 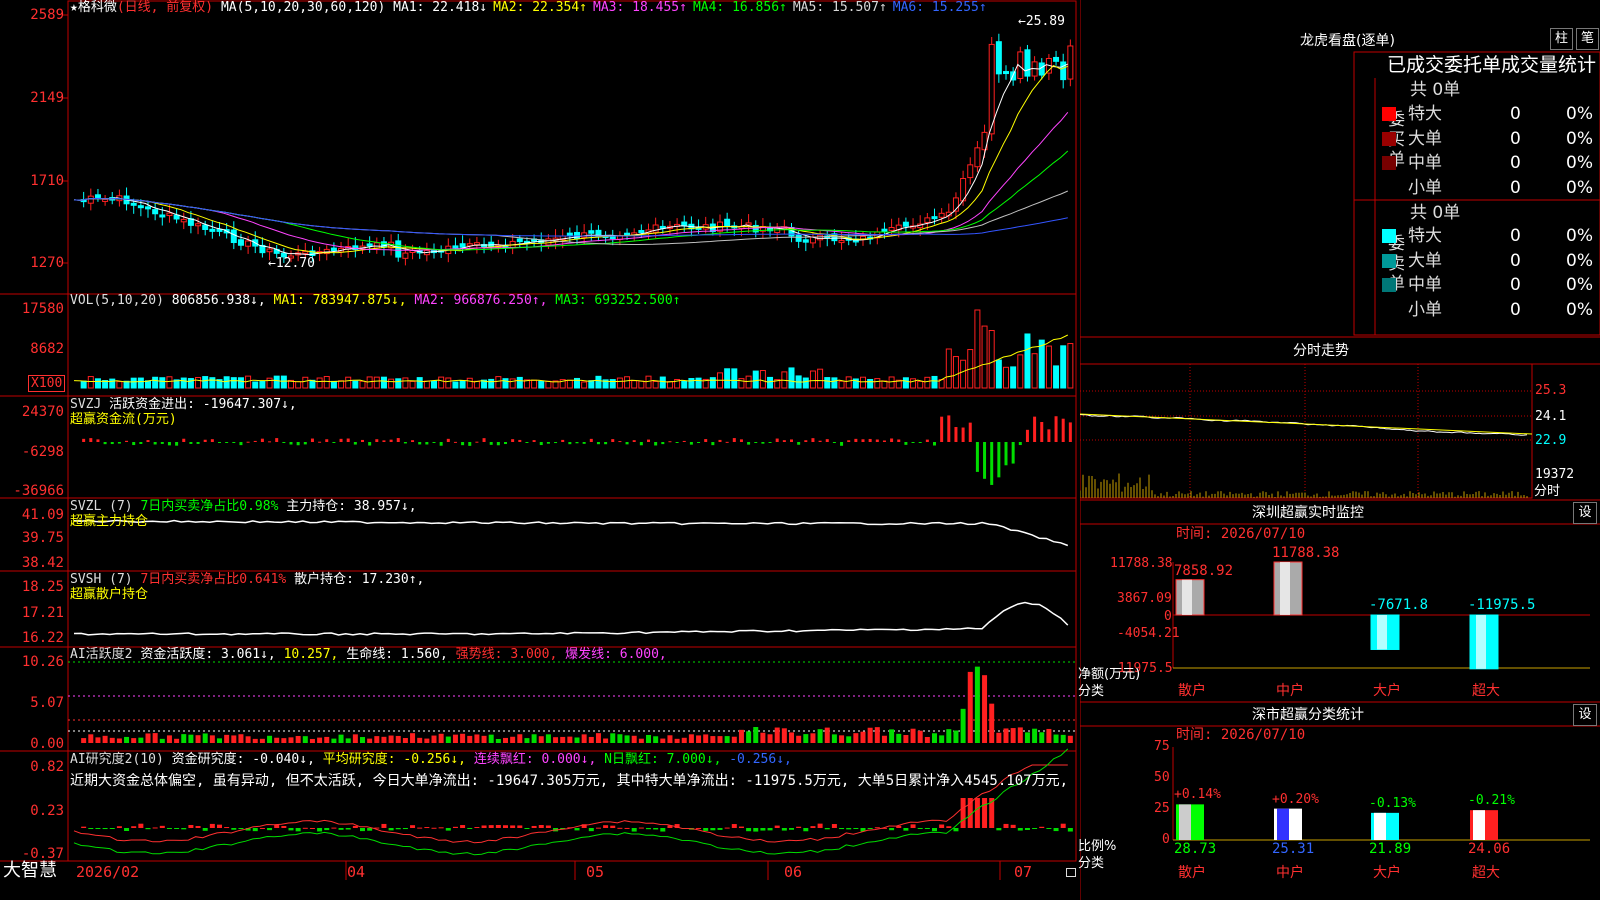 I want to click on lhb-stroke-button: 笔, so click(x=1587, y=39).